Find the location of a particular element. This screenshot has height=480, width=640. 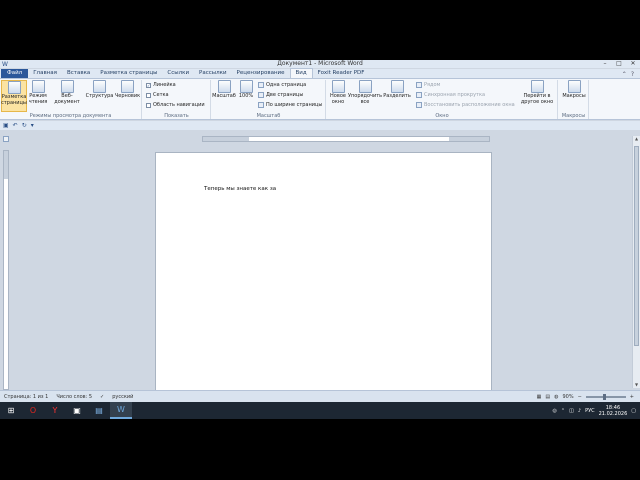

ruler-label: Линейка is located at coordinates (164, 85).